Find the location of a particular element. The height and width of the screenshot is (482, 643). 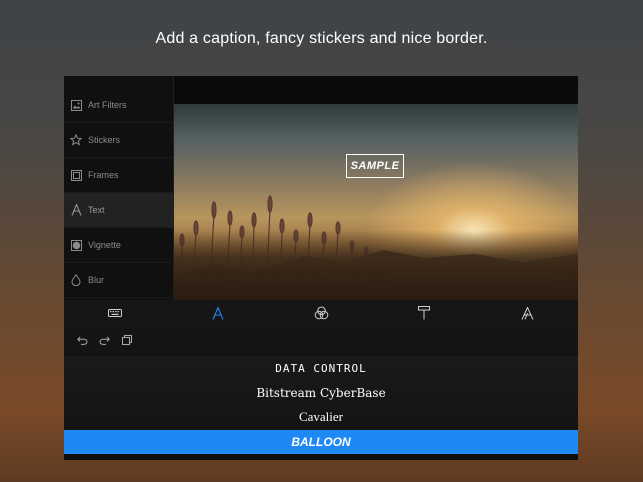

sidebar-item-frames: Frames is located at coordinates (119, 175).